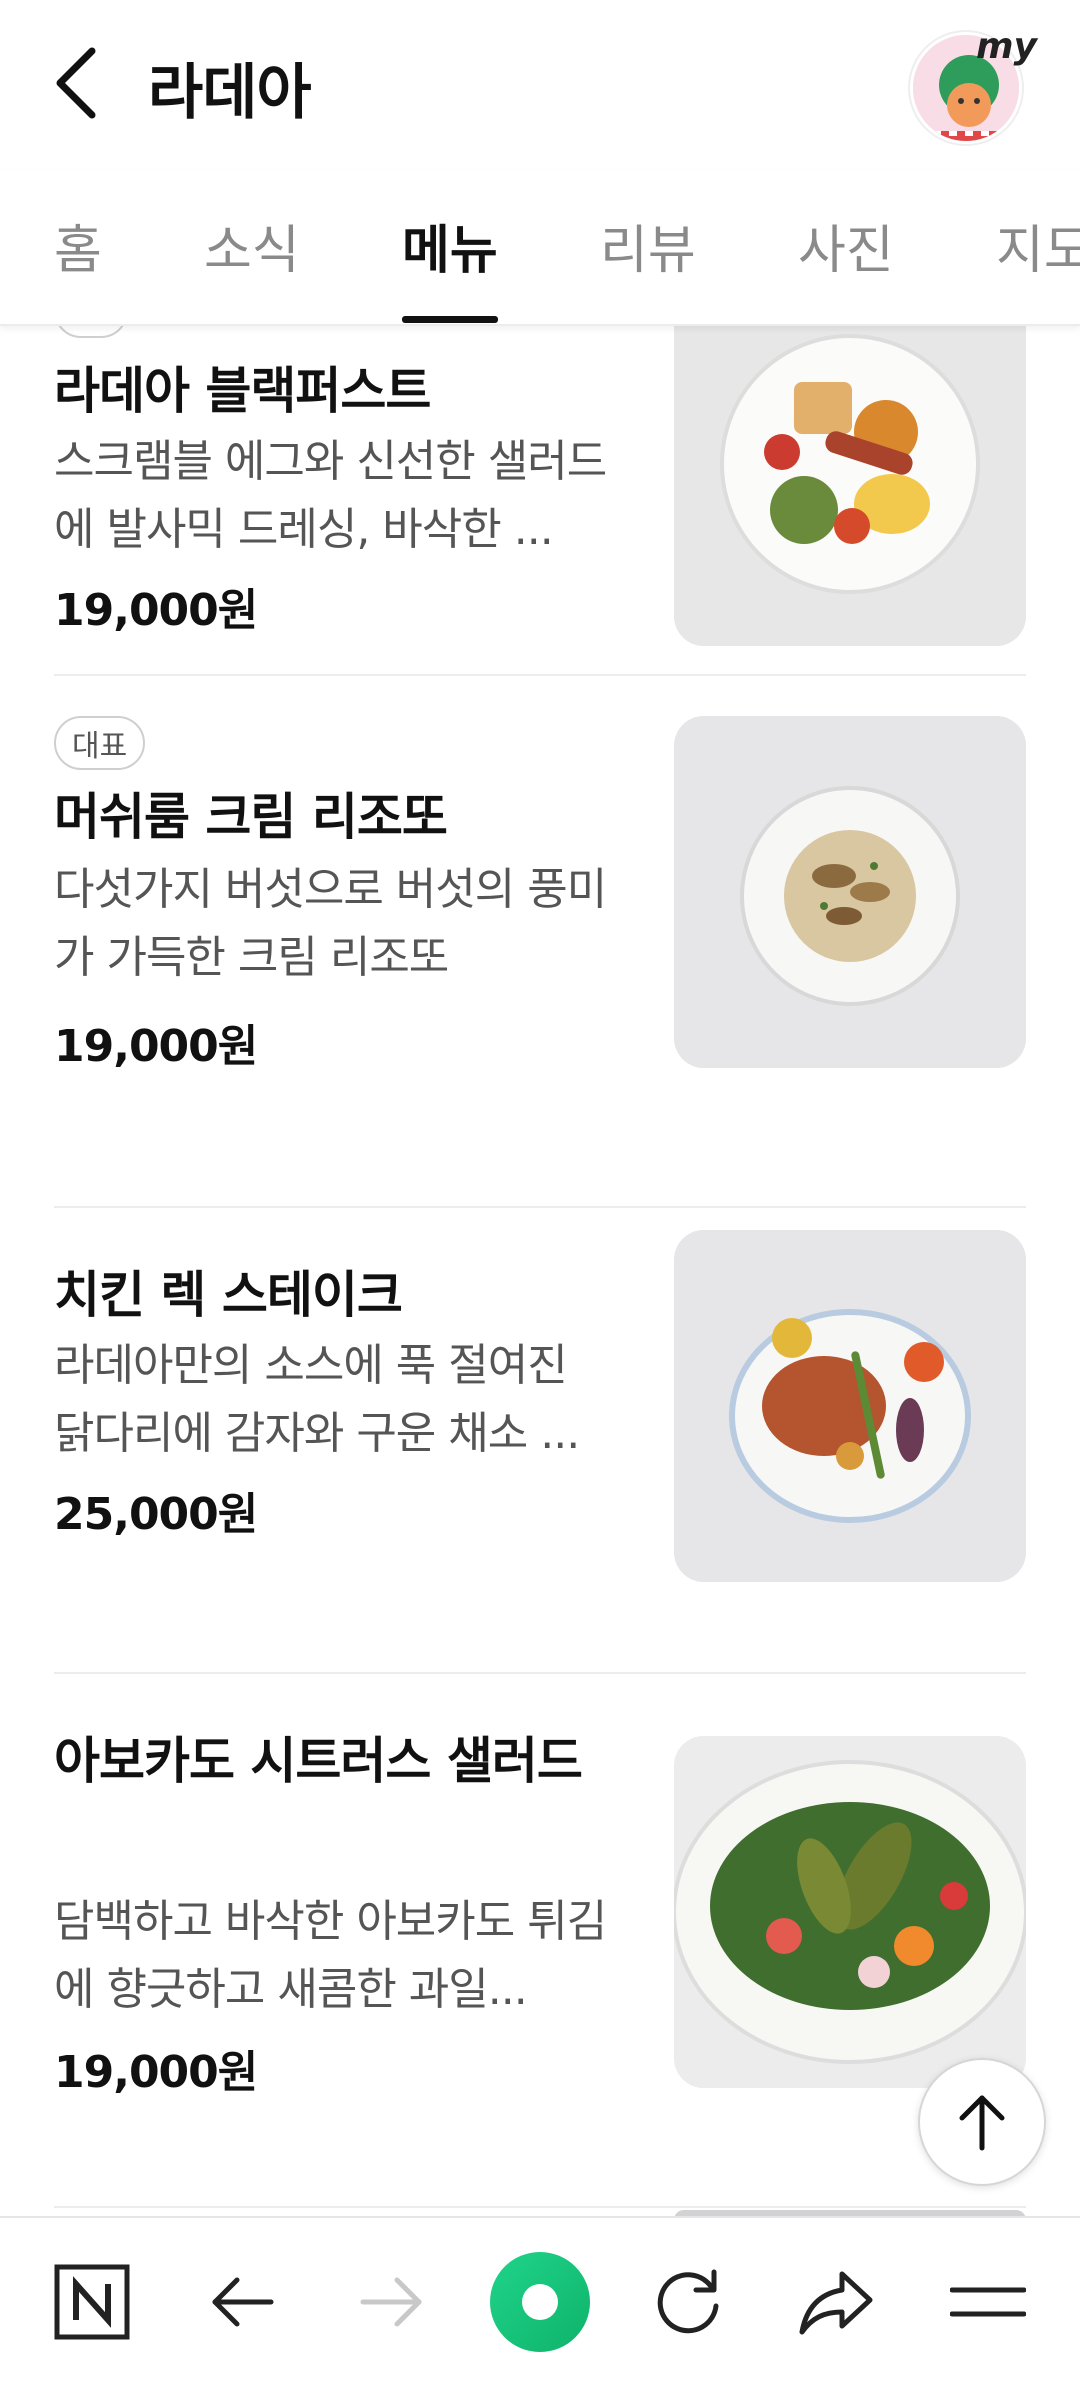 Image resolution: width=1080 pixels, height=2384 pixels. I want to click on menu-button, so click(988, 2302).